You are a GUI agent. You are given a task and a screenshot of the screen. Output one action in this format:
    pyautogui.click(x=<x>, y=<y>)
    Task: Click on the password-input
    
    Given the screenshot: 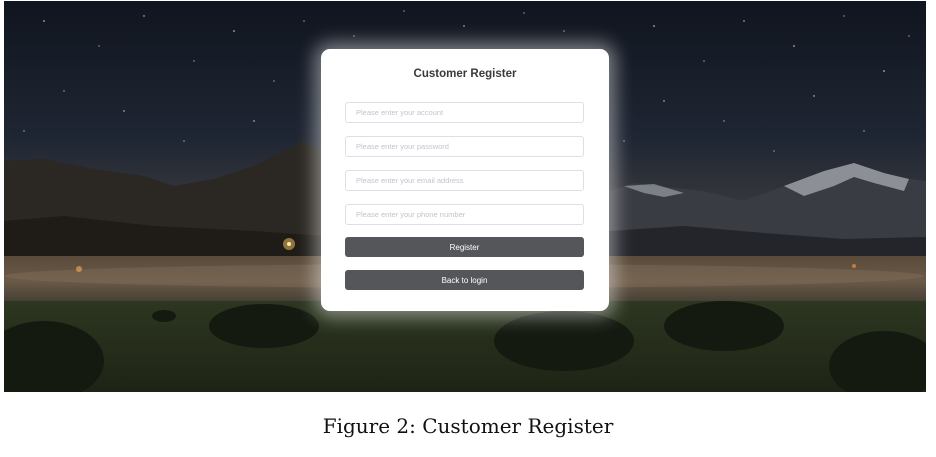 What is the action you would take?
    pyautogui.click(x=464, y=146)
    